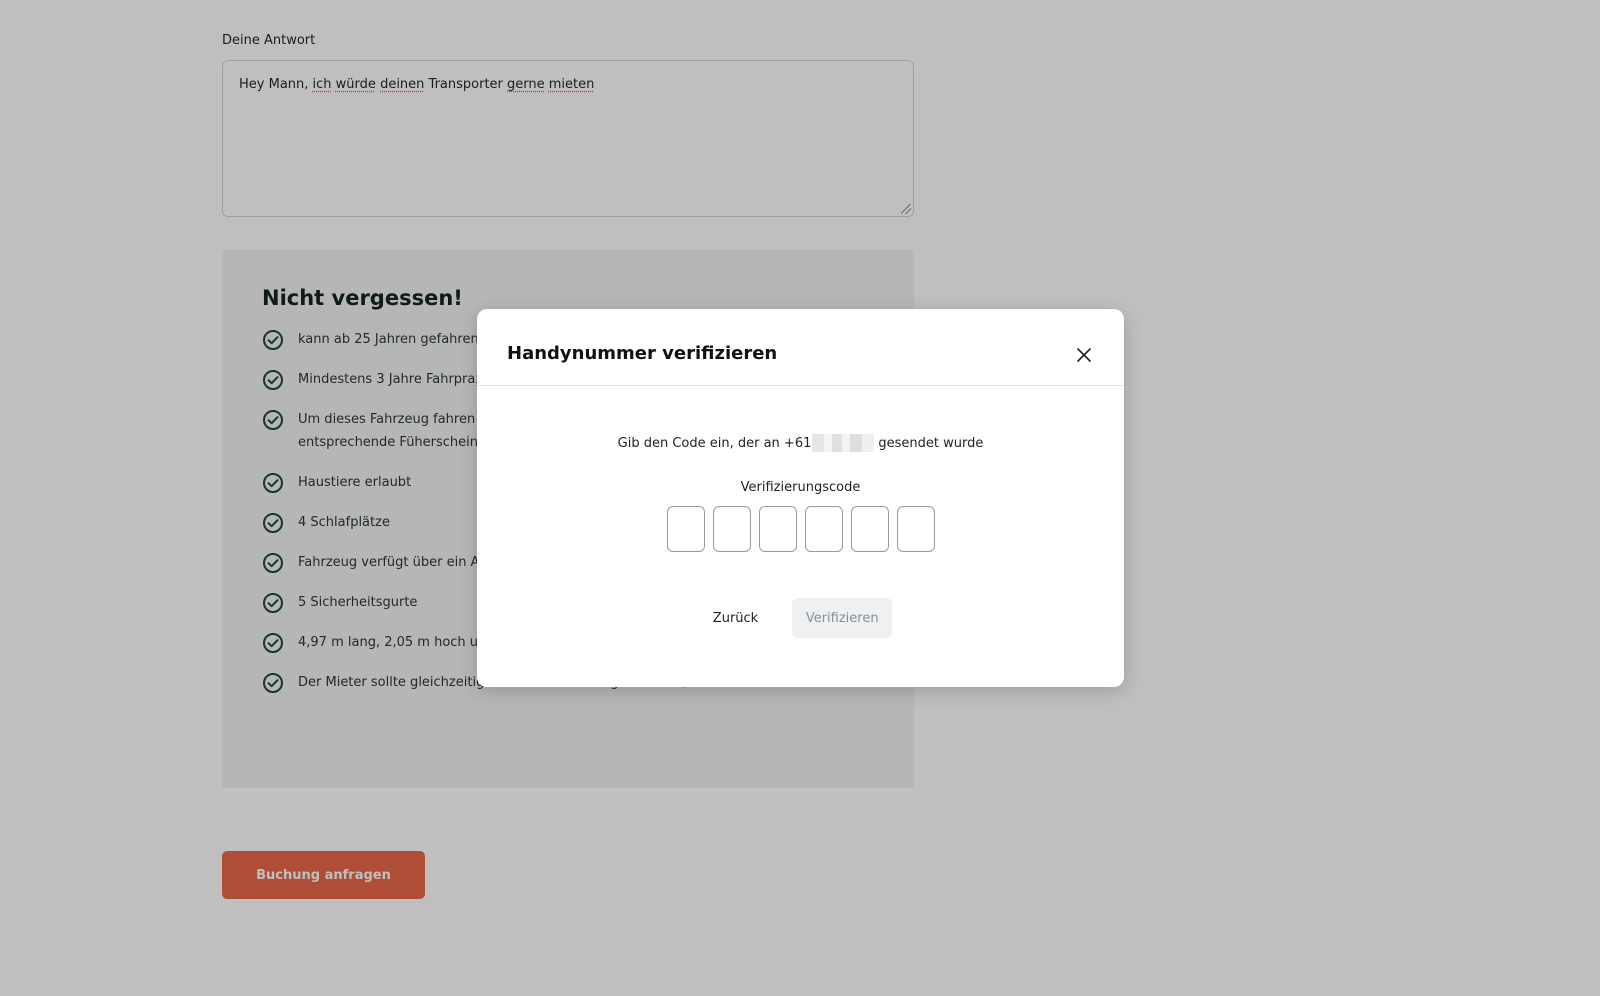 This screenshot has height=996, width=1600. I want to click on modal-title: Handynummer verifizieren, so click(642, 353).